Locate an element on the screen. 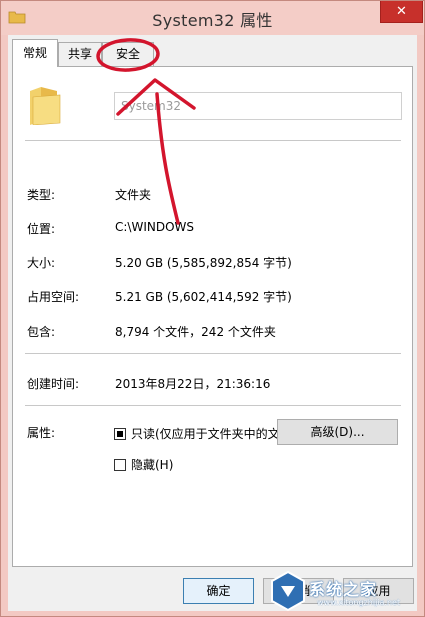 This screenshot has width=425, height=617. watermark-url: www.xitongzhijia.net is located at coordinates (359, 602).